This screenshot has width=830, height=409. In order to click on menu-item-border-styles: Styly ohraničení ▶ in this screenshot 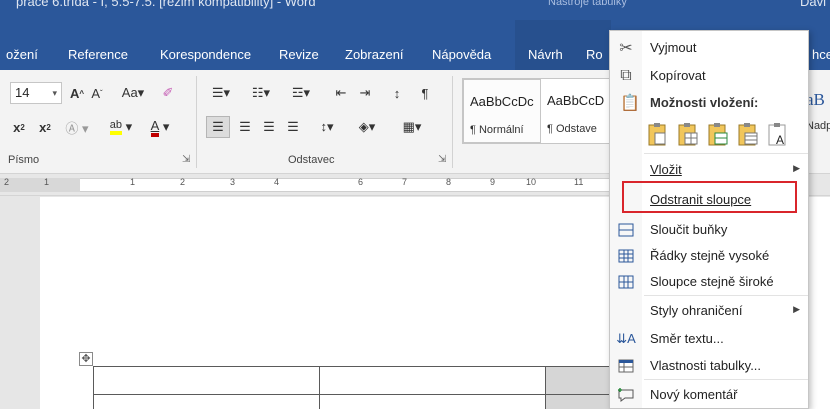, I will do `click(709, 311)`.